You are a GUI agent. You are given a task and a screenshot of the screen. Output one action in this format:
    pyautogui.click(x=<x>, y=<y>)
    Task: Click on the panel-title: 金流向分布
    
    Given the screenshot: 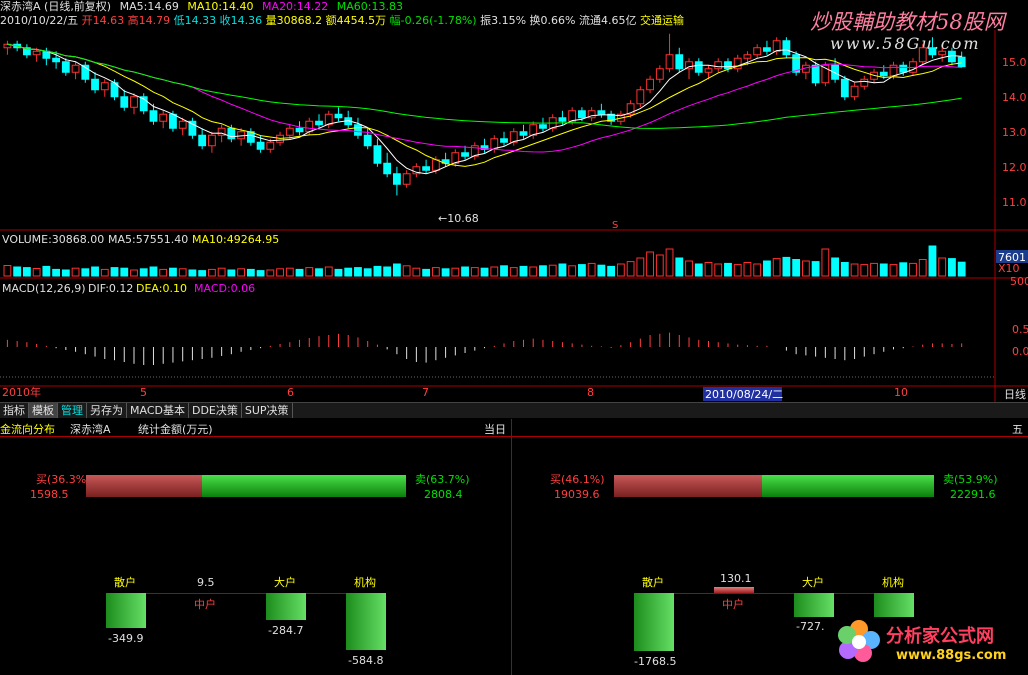 What is the action you would take?
    pyautogui.click(x=27, y=429)
    